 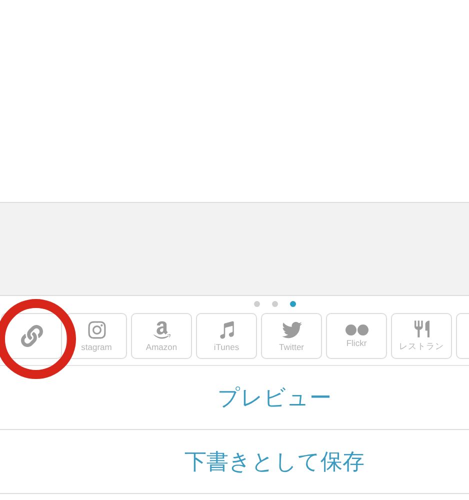 What do you see at coordinates (31, 336) in the screenshot?
I see `link-icon` at bounding box center [31, 336].